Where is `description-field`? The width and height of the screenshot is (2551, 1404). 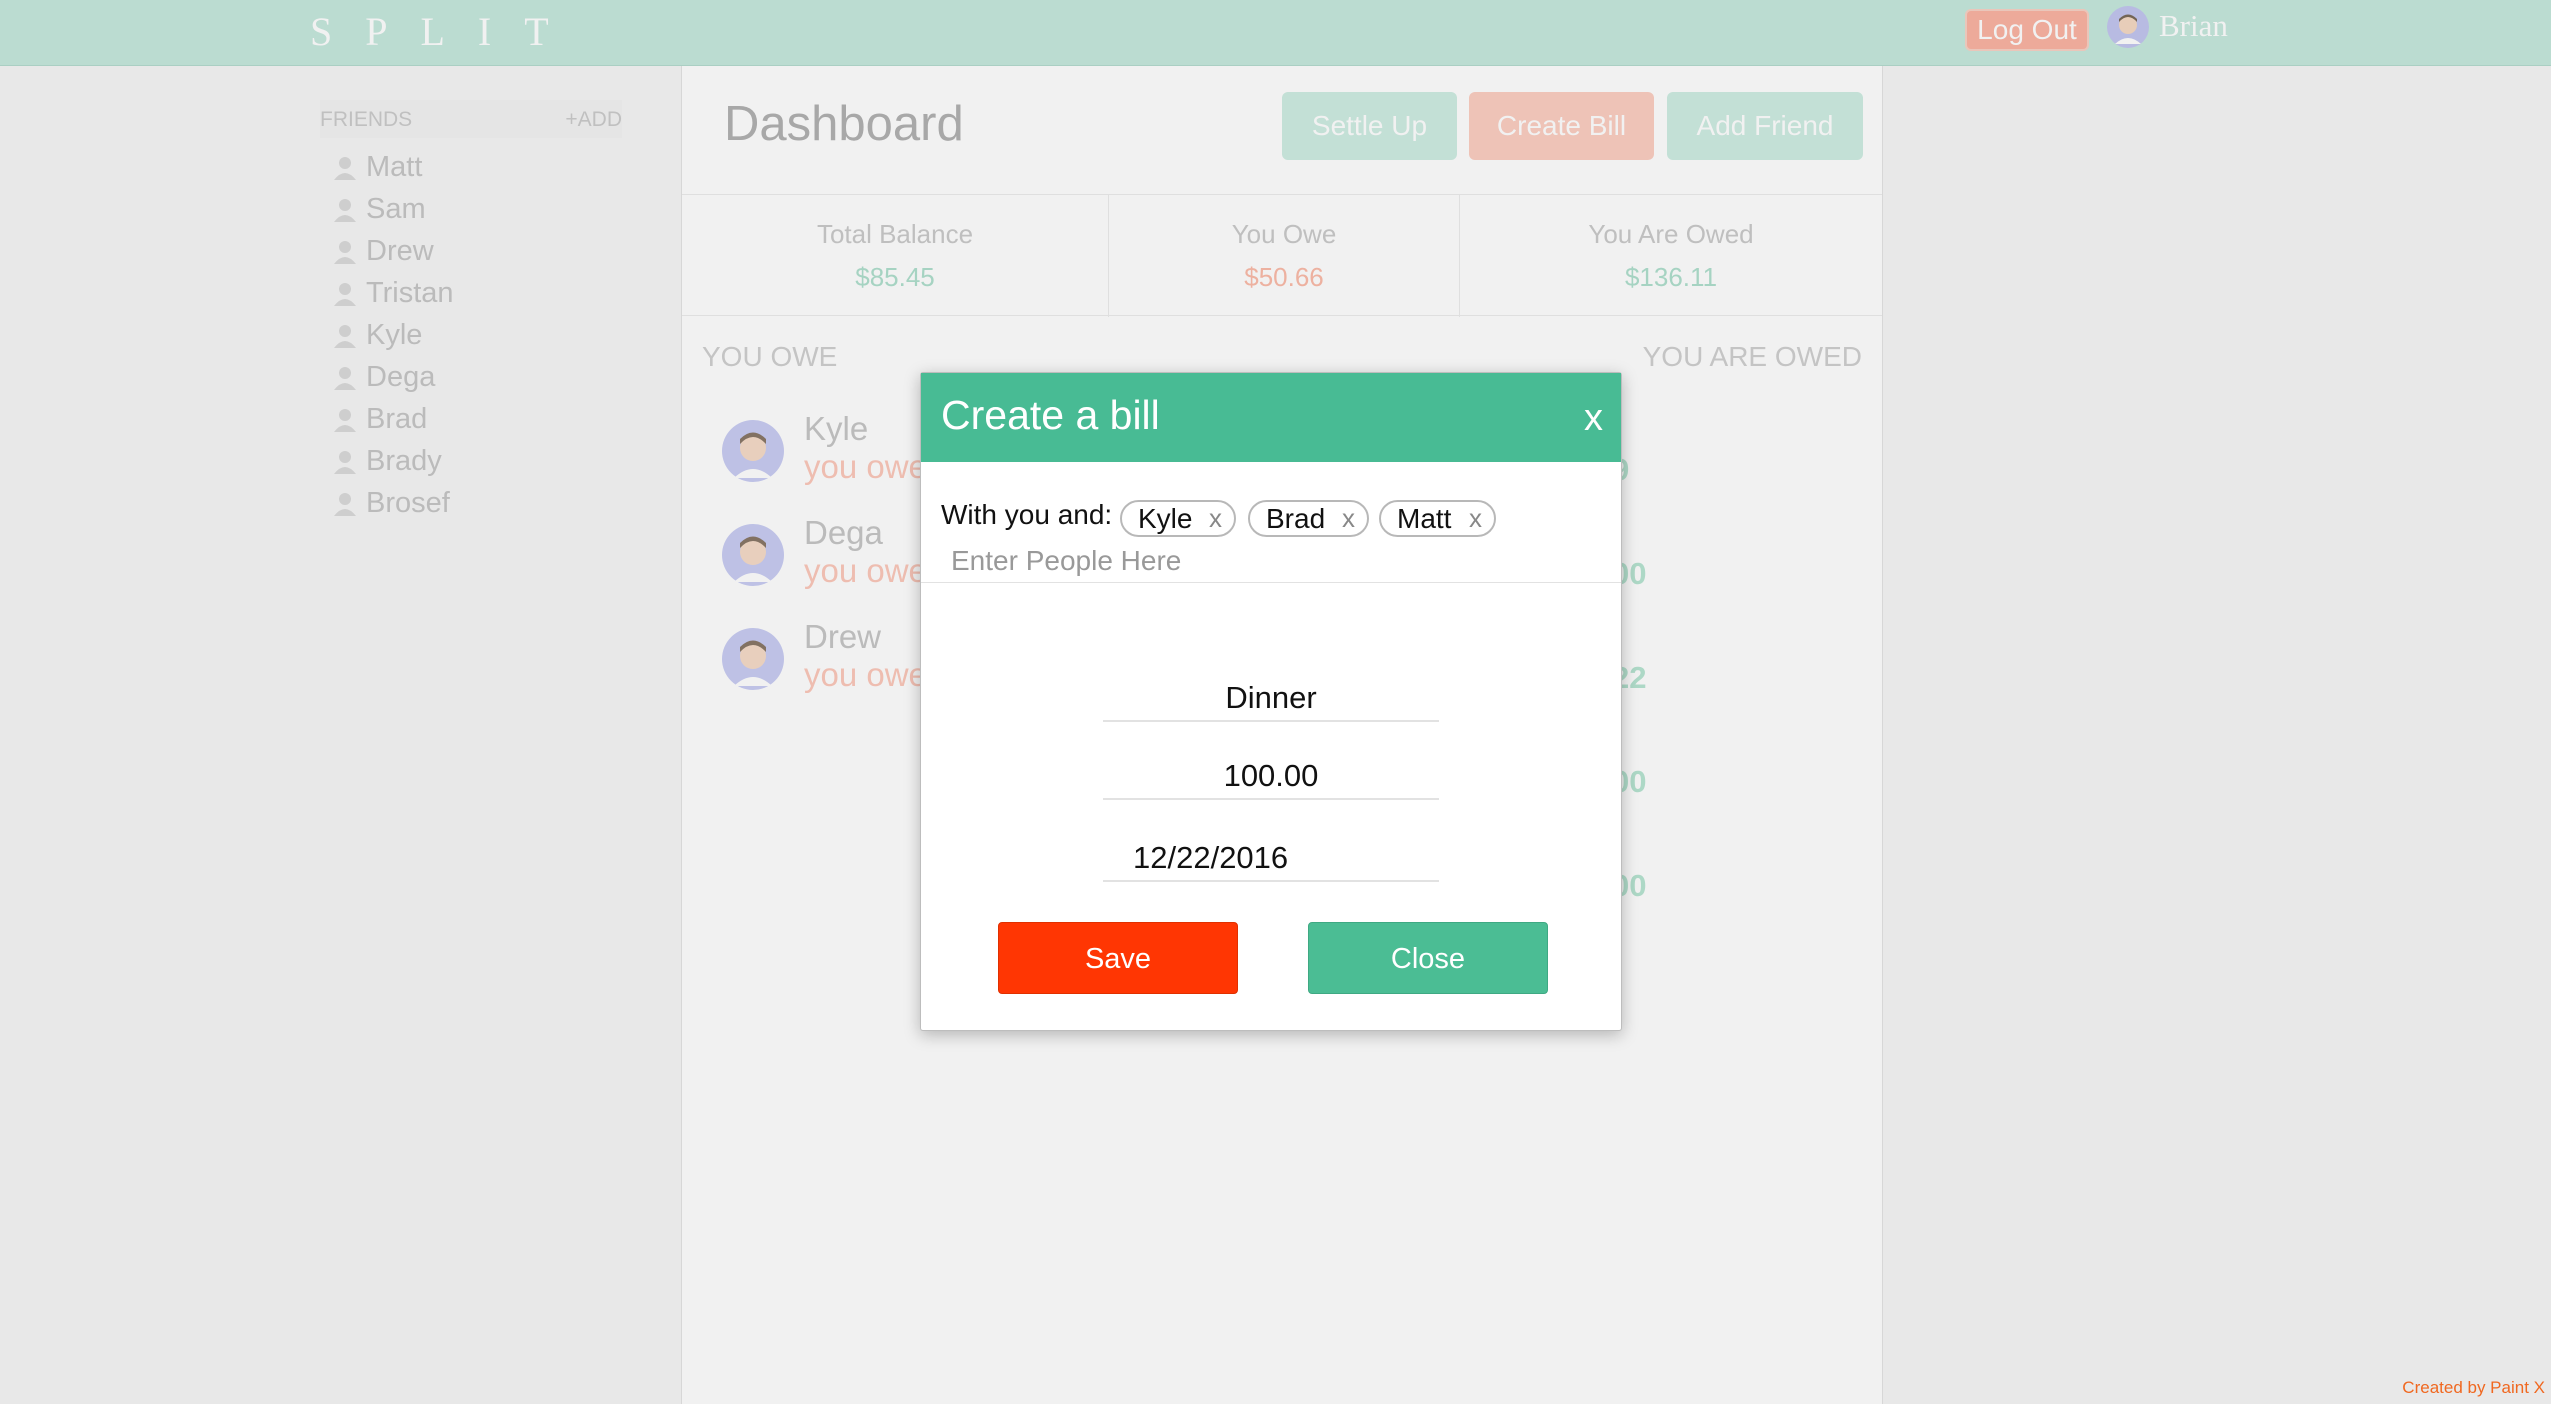
description-field is located at coordinates (1271, 699).